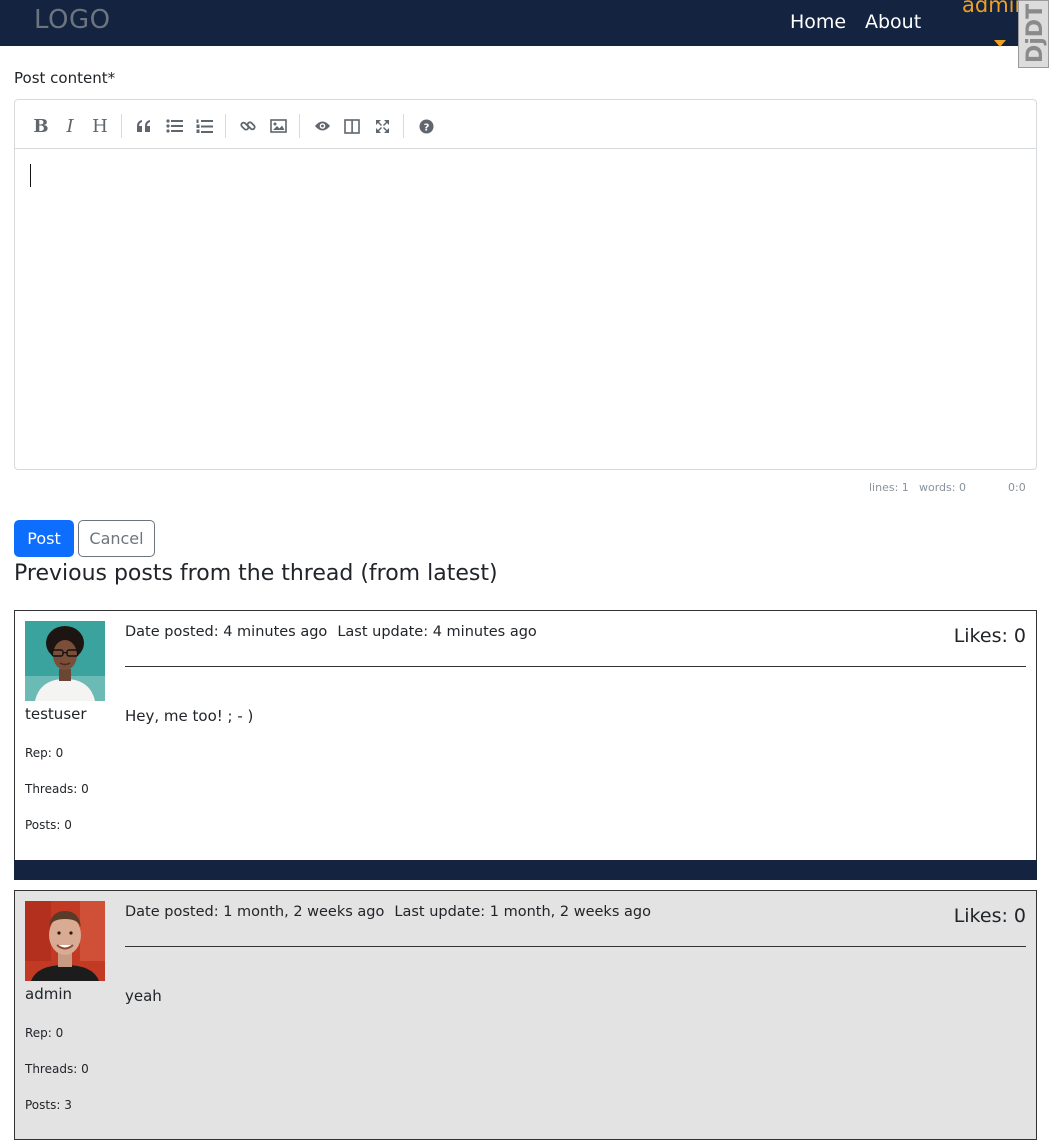  What do you see at coordinates (65, 78) in the screenshot?
I see `post-content-label: Post content*` at bounding box center [65, 78].